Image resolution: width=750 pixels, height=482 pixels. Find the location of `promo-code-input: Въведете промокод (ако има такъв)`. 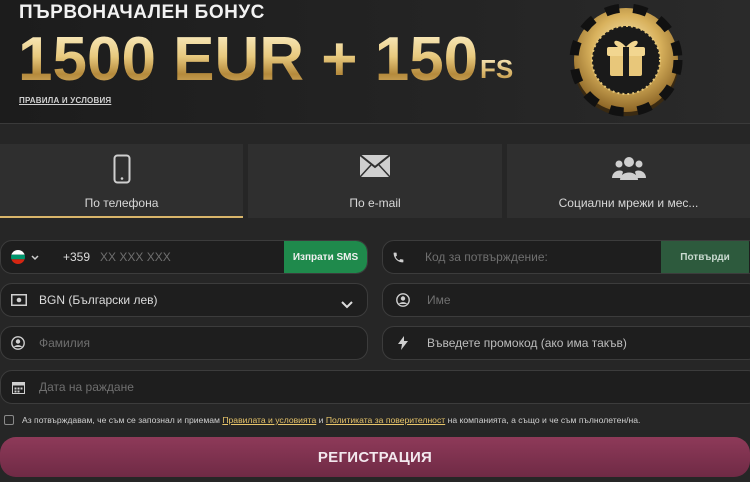

promo-code-input: Въведете промокод (ако има такъв) is located at coordinates (527, 343).